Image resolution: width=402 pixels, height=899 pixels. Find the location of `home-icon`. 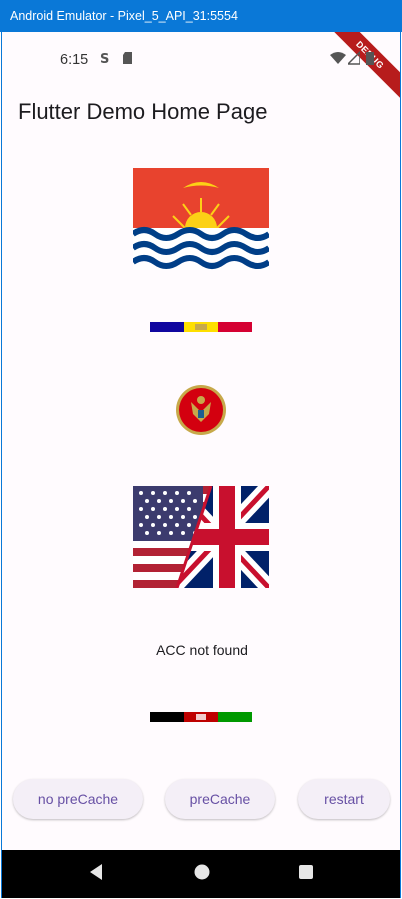

home-icon is located at coordinates (202, 872).